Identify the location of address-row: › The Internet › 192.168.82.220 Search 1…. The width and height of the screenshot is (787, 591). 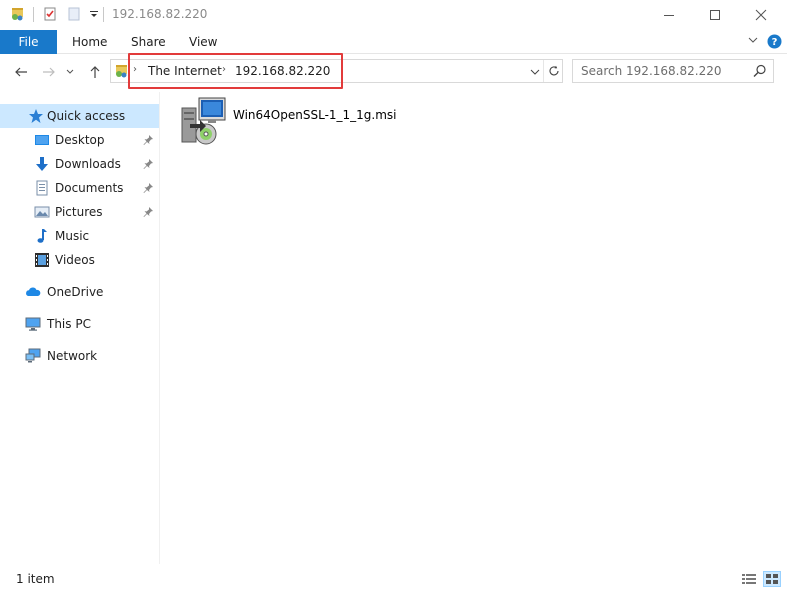
(393, 72).